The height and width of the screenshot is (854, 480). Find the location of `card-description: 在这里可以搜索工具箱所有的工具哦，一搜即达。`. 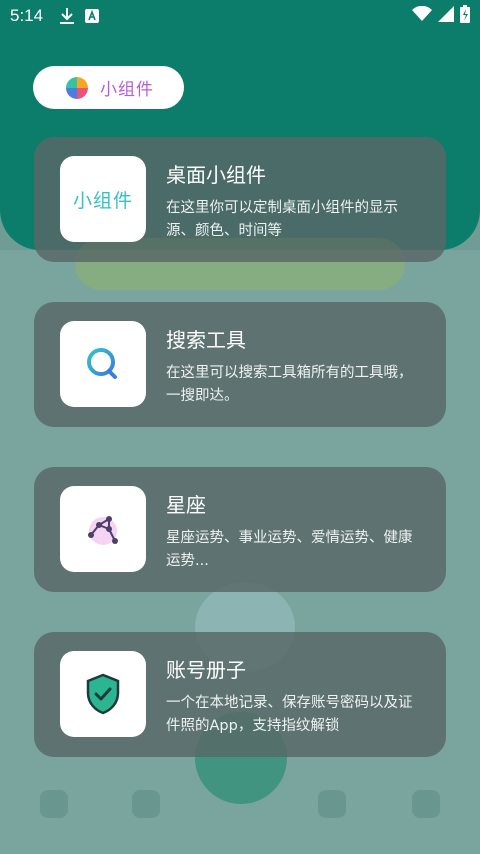

card-description: 在这里可以搜索工具箱所有的工具哦，一搜即达。 is located at coordinates (289, 384).